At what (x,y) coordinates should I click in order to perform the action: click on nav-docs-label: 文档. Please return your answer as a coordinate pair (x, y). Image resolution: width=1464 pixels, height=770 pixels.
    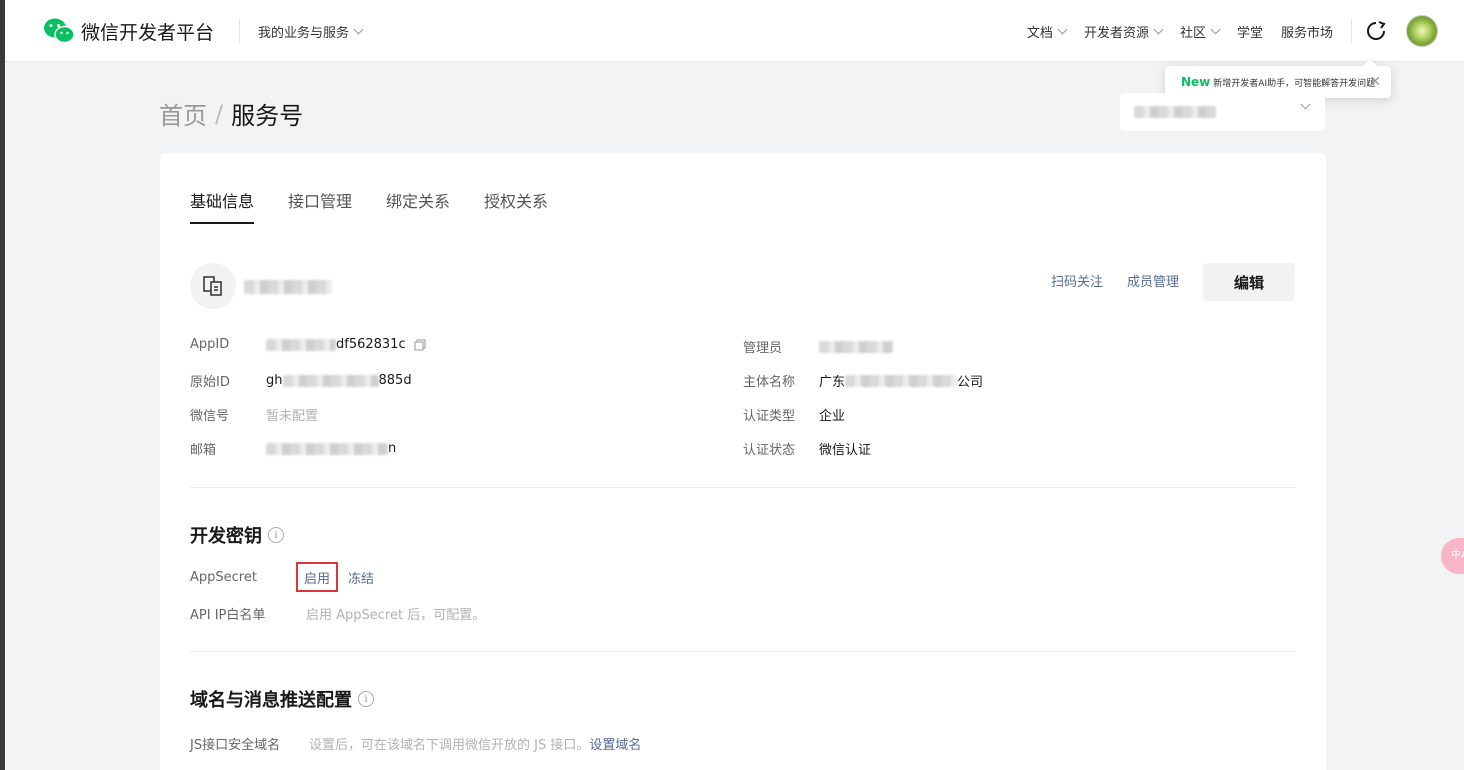
    Looking at the image, I should click on (1039, 33).